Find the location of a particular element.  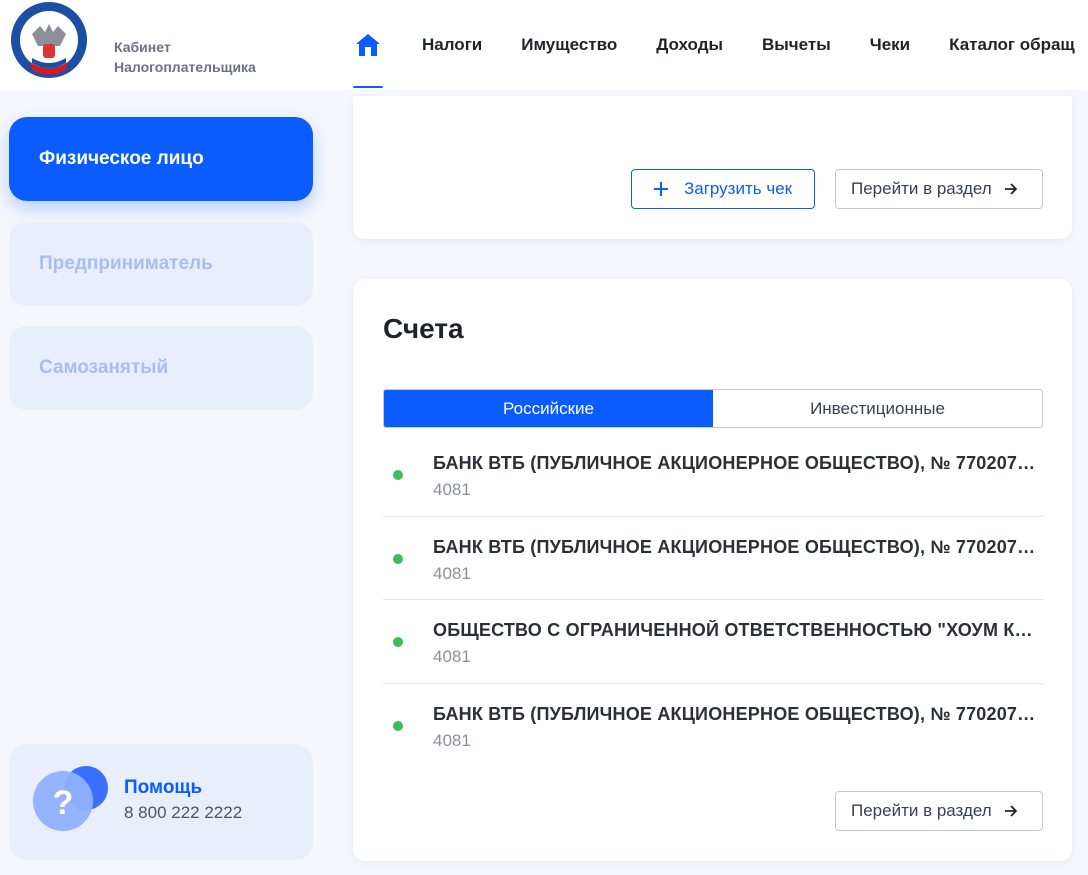

sidebar-item-label: Предприниматель is located at coordinates (126, 263).